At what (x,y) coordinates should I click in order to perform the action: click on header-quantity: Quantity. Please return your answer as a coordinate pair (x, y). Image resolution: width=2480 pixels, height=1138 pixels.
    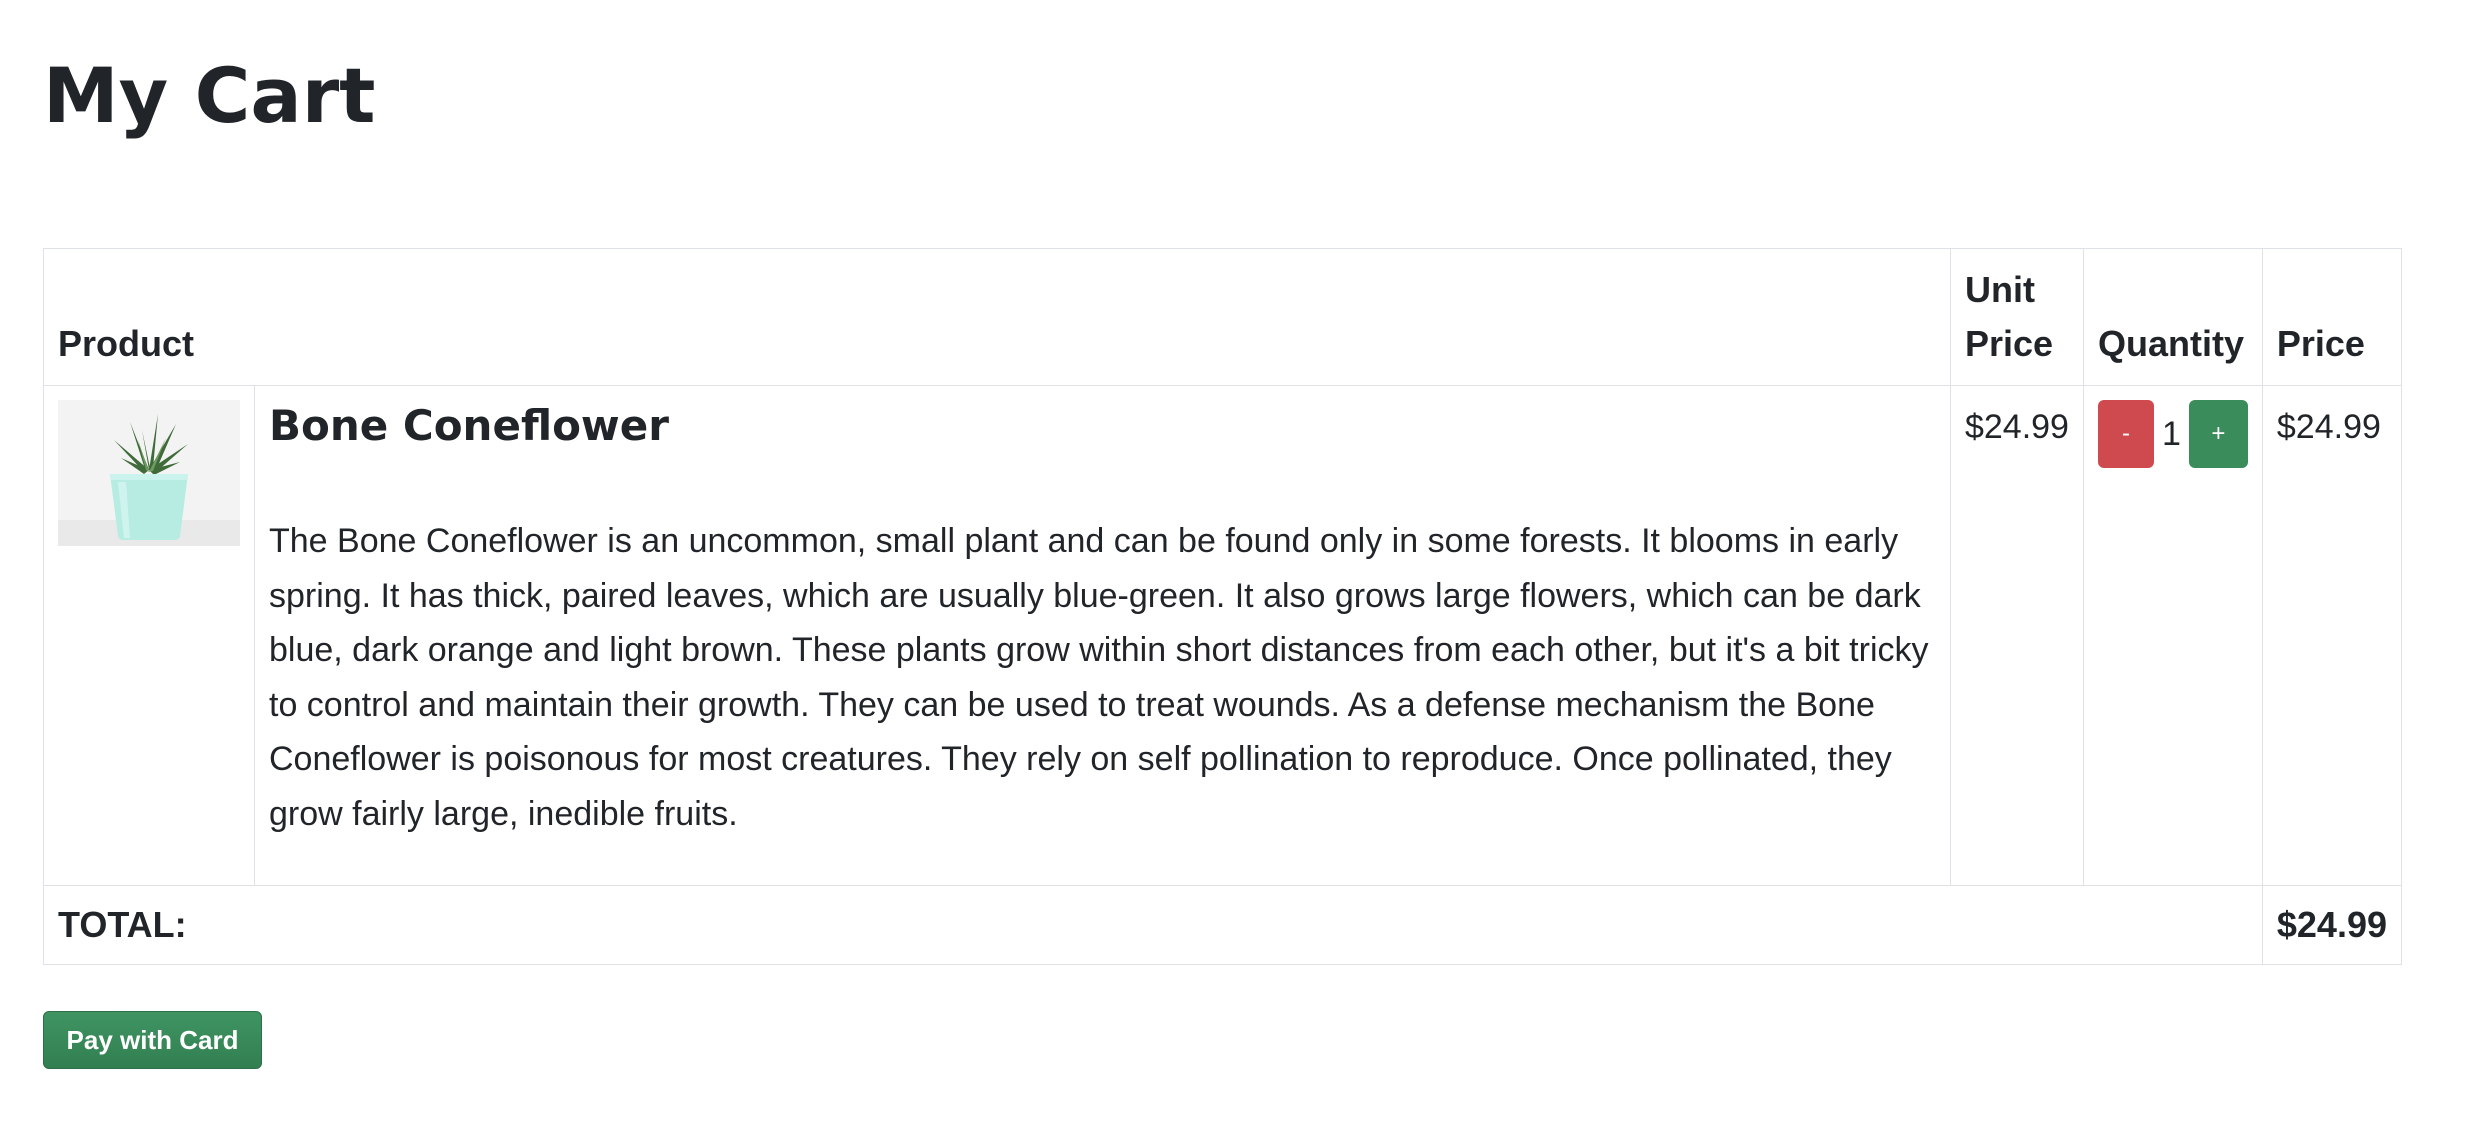
    Looking at the image, I should click on (2172, 317).